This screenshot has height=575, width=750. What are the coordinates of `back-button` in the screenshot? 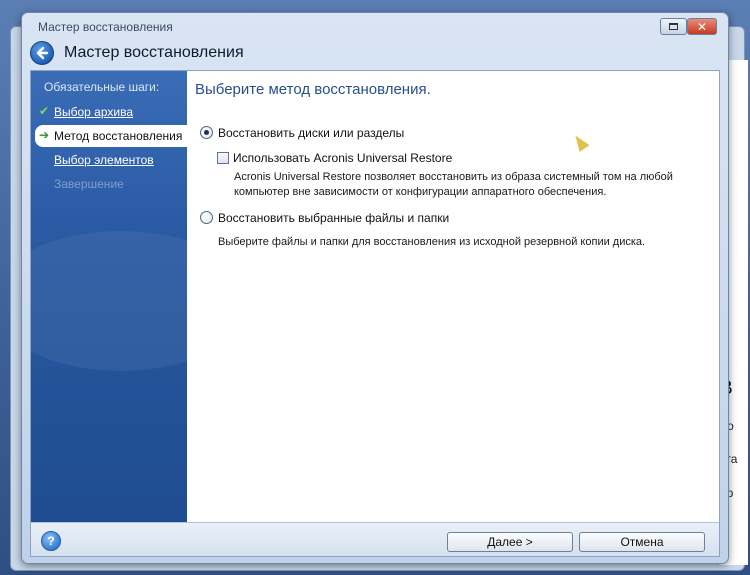 It's located at (42, 53).